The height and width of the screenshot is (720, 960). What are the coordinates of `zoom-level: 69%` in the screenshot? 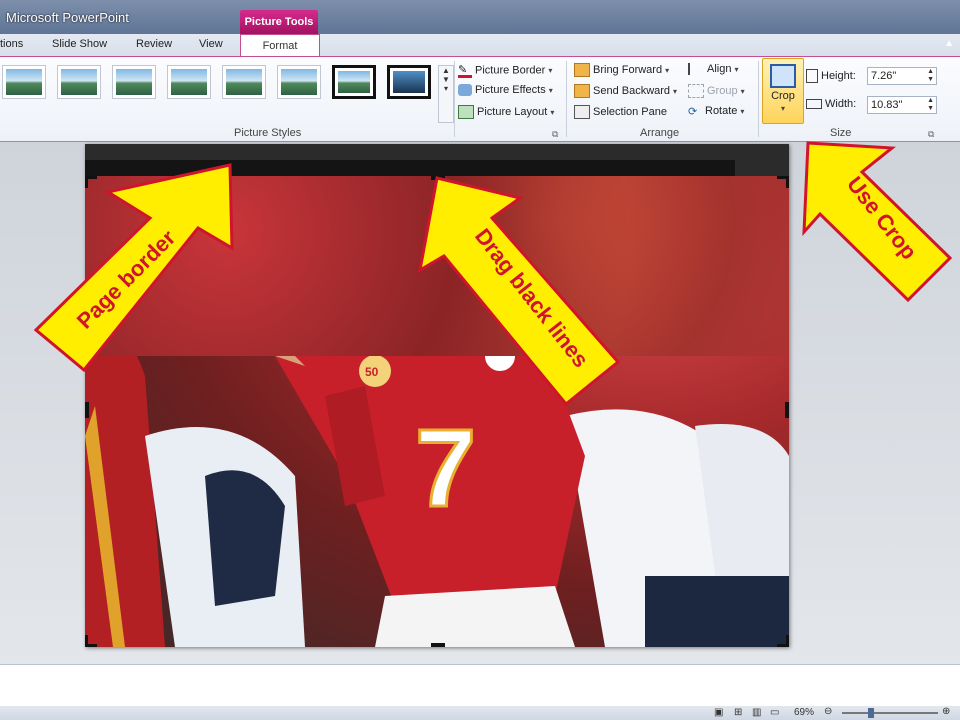 It's located at (804, 712).